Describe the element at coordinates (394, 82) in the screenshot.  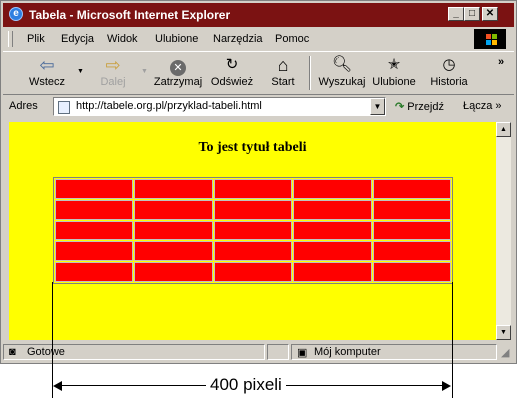
I see `favorites-label: Ulubione` at that location.